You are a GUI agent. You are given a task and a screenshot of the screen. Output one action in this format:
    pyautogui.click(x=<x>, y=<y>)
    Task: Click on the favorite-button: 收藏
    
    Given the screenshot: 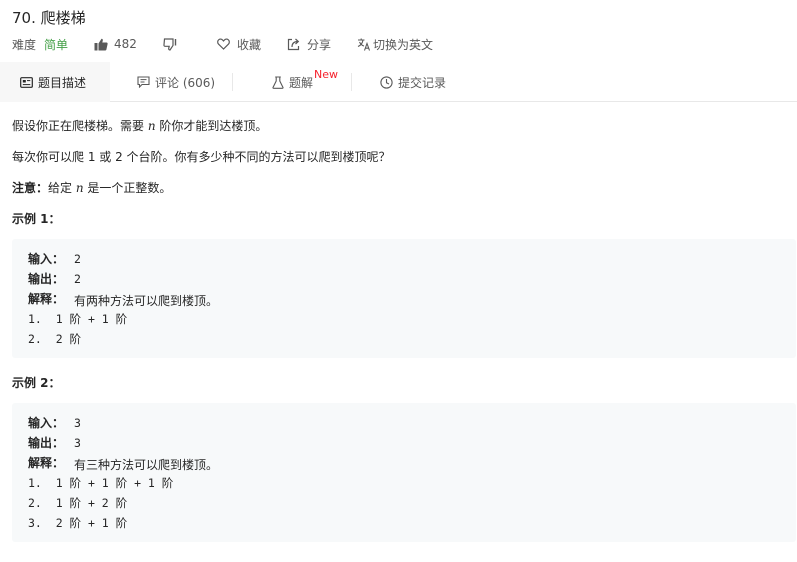 What is the action you would take?
    pyautogui.click(x=239, y=44)
    